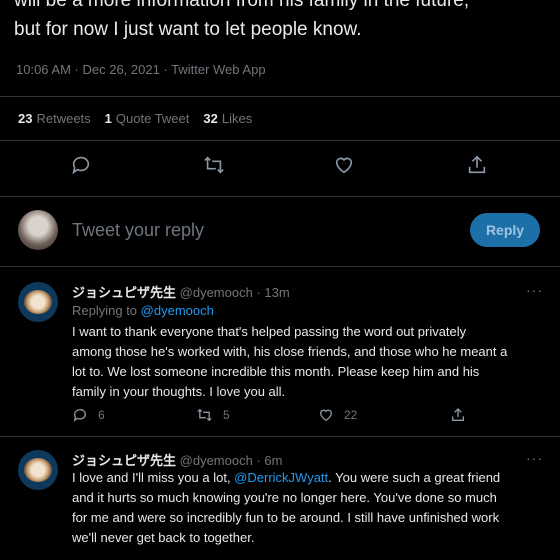 The height and width of the screenshot is (560, 560). I want to click on retweet-action: 5, so click(213, 415).